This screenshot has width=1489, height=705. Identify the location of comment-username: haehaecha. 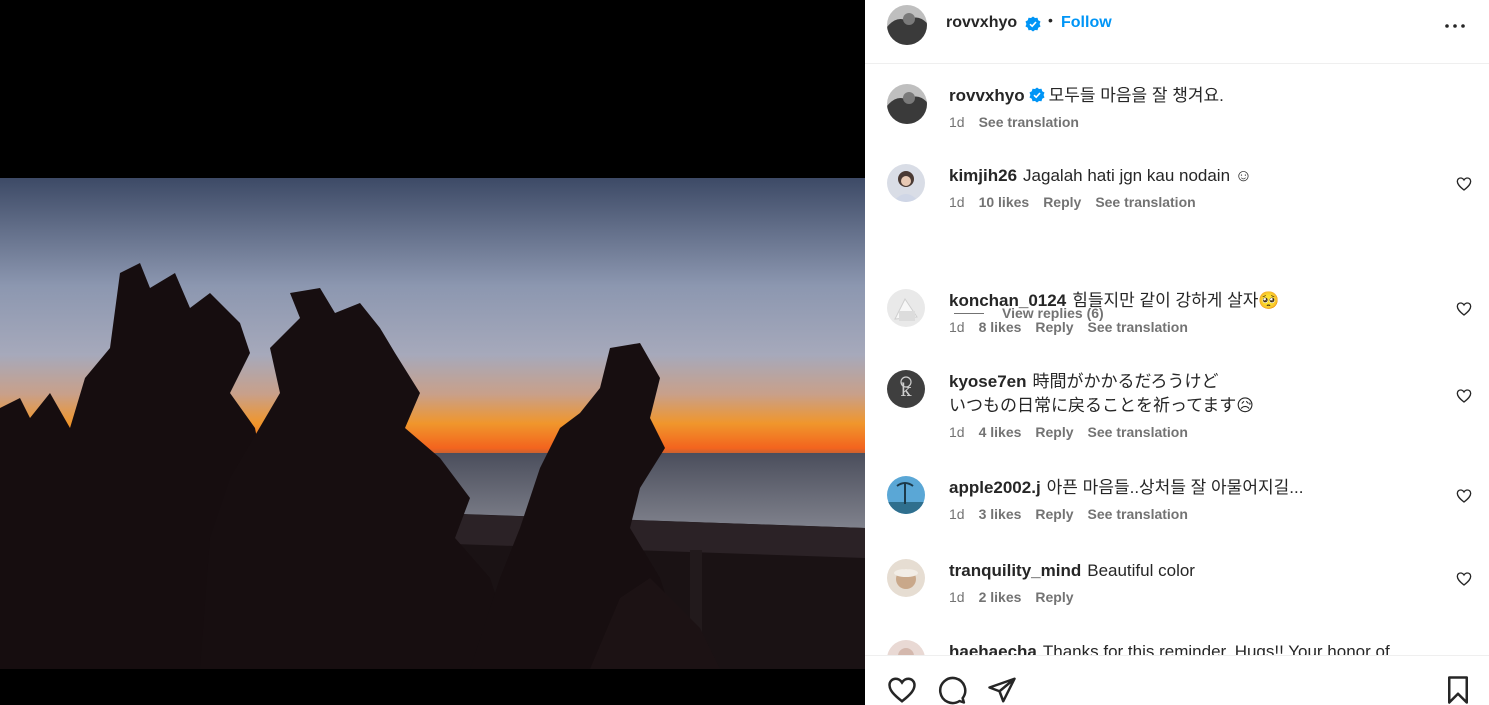
(993, 648).